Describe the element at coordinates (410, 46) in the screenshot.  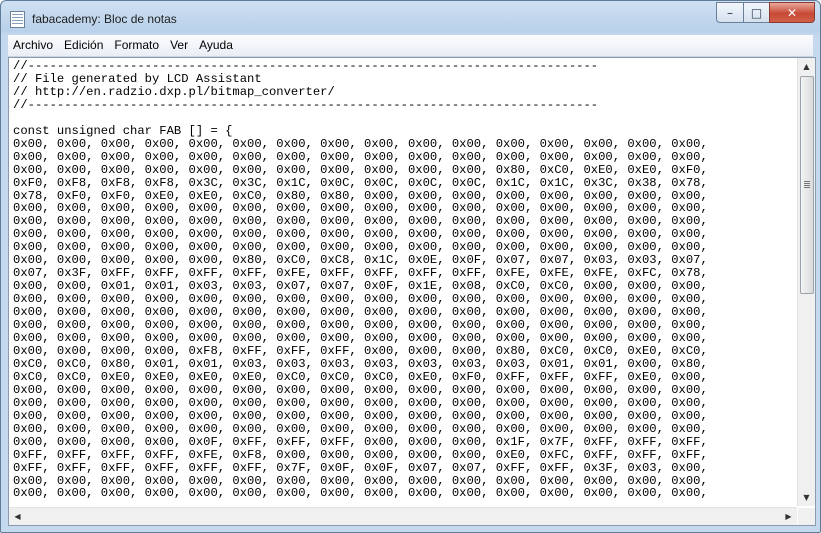
I see `menu-bar: Archivo Edición Formato Ver Ayuda` at that location.